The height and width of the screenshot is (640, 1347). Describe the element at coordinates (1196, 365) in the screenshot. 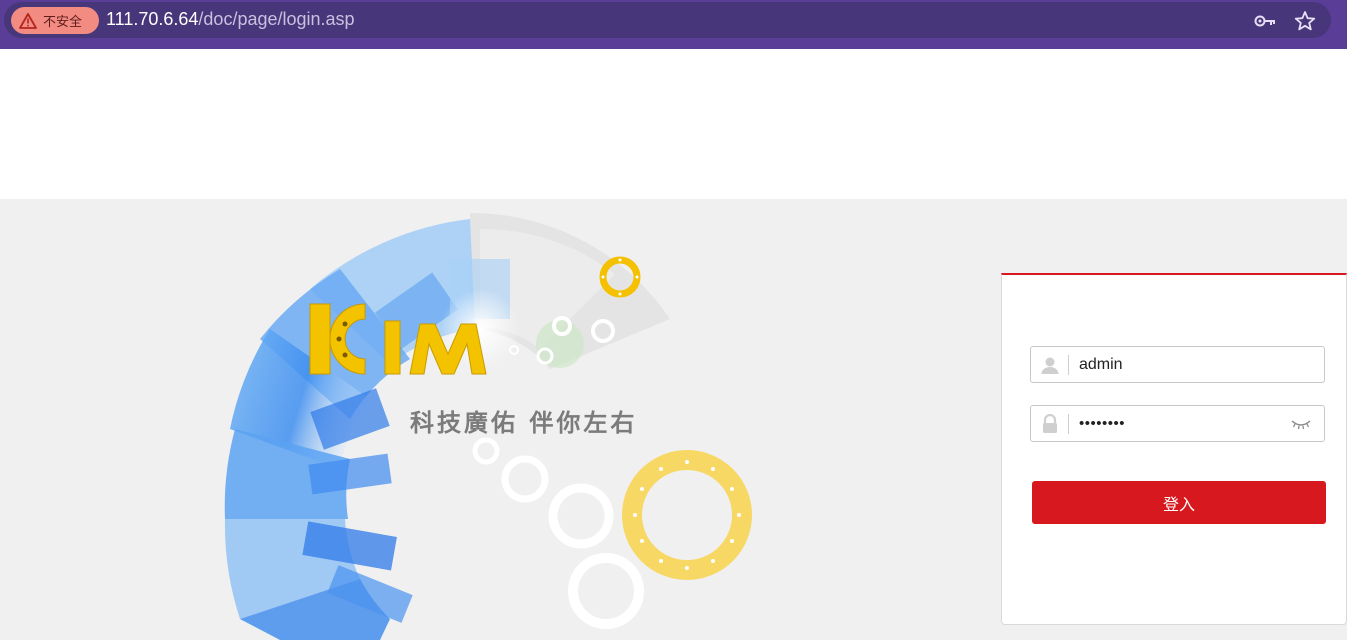

I see `username-input: admin` at that location.